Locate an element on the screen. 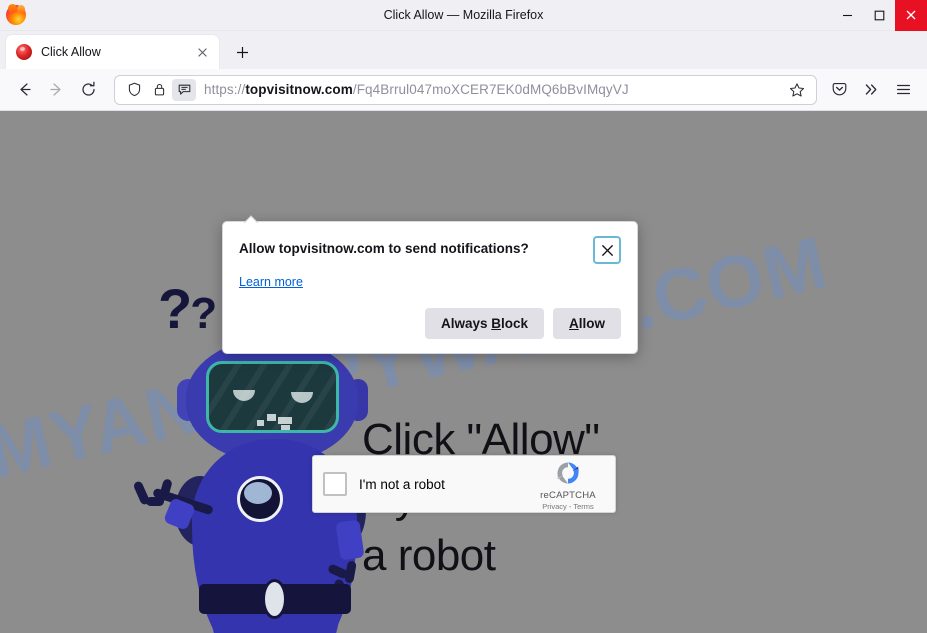 The image size is (927, 633). window-controls is located at coordinates (879, 15).